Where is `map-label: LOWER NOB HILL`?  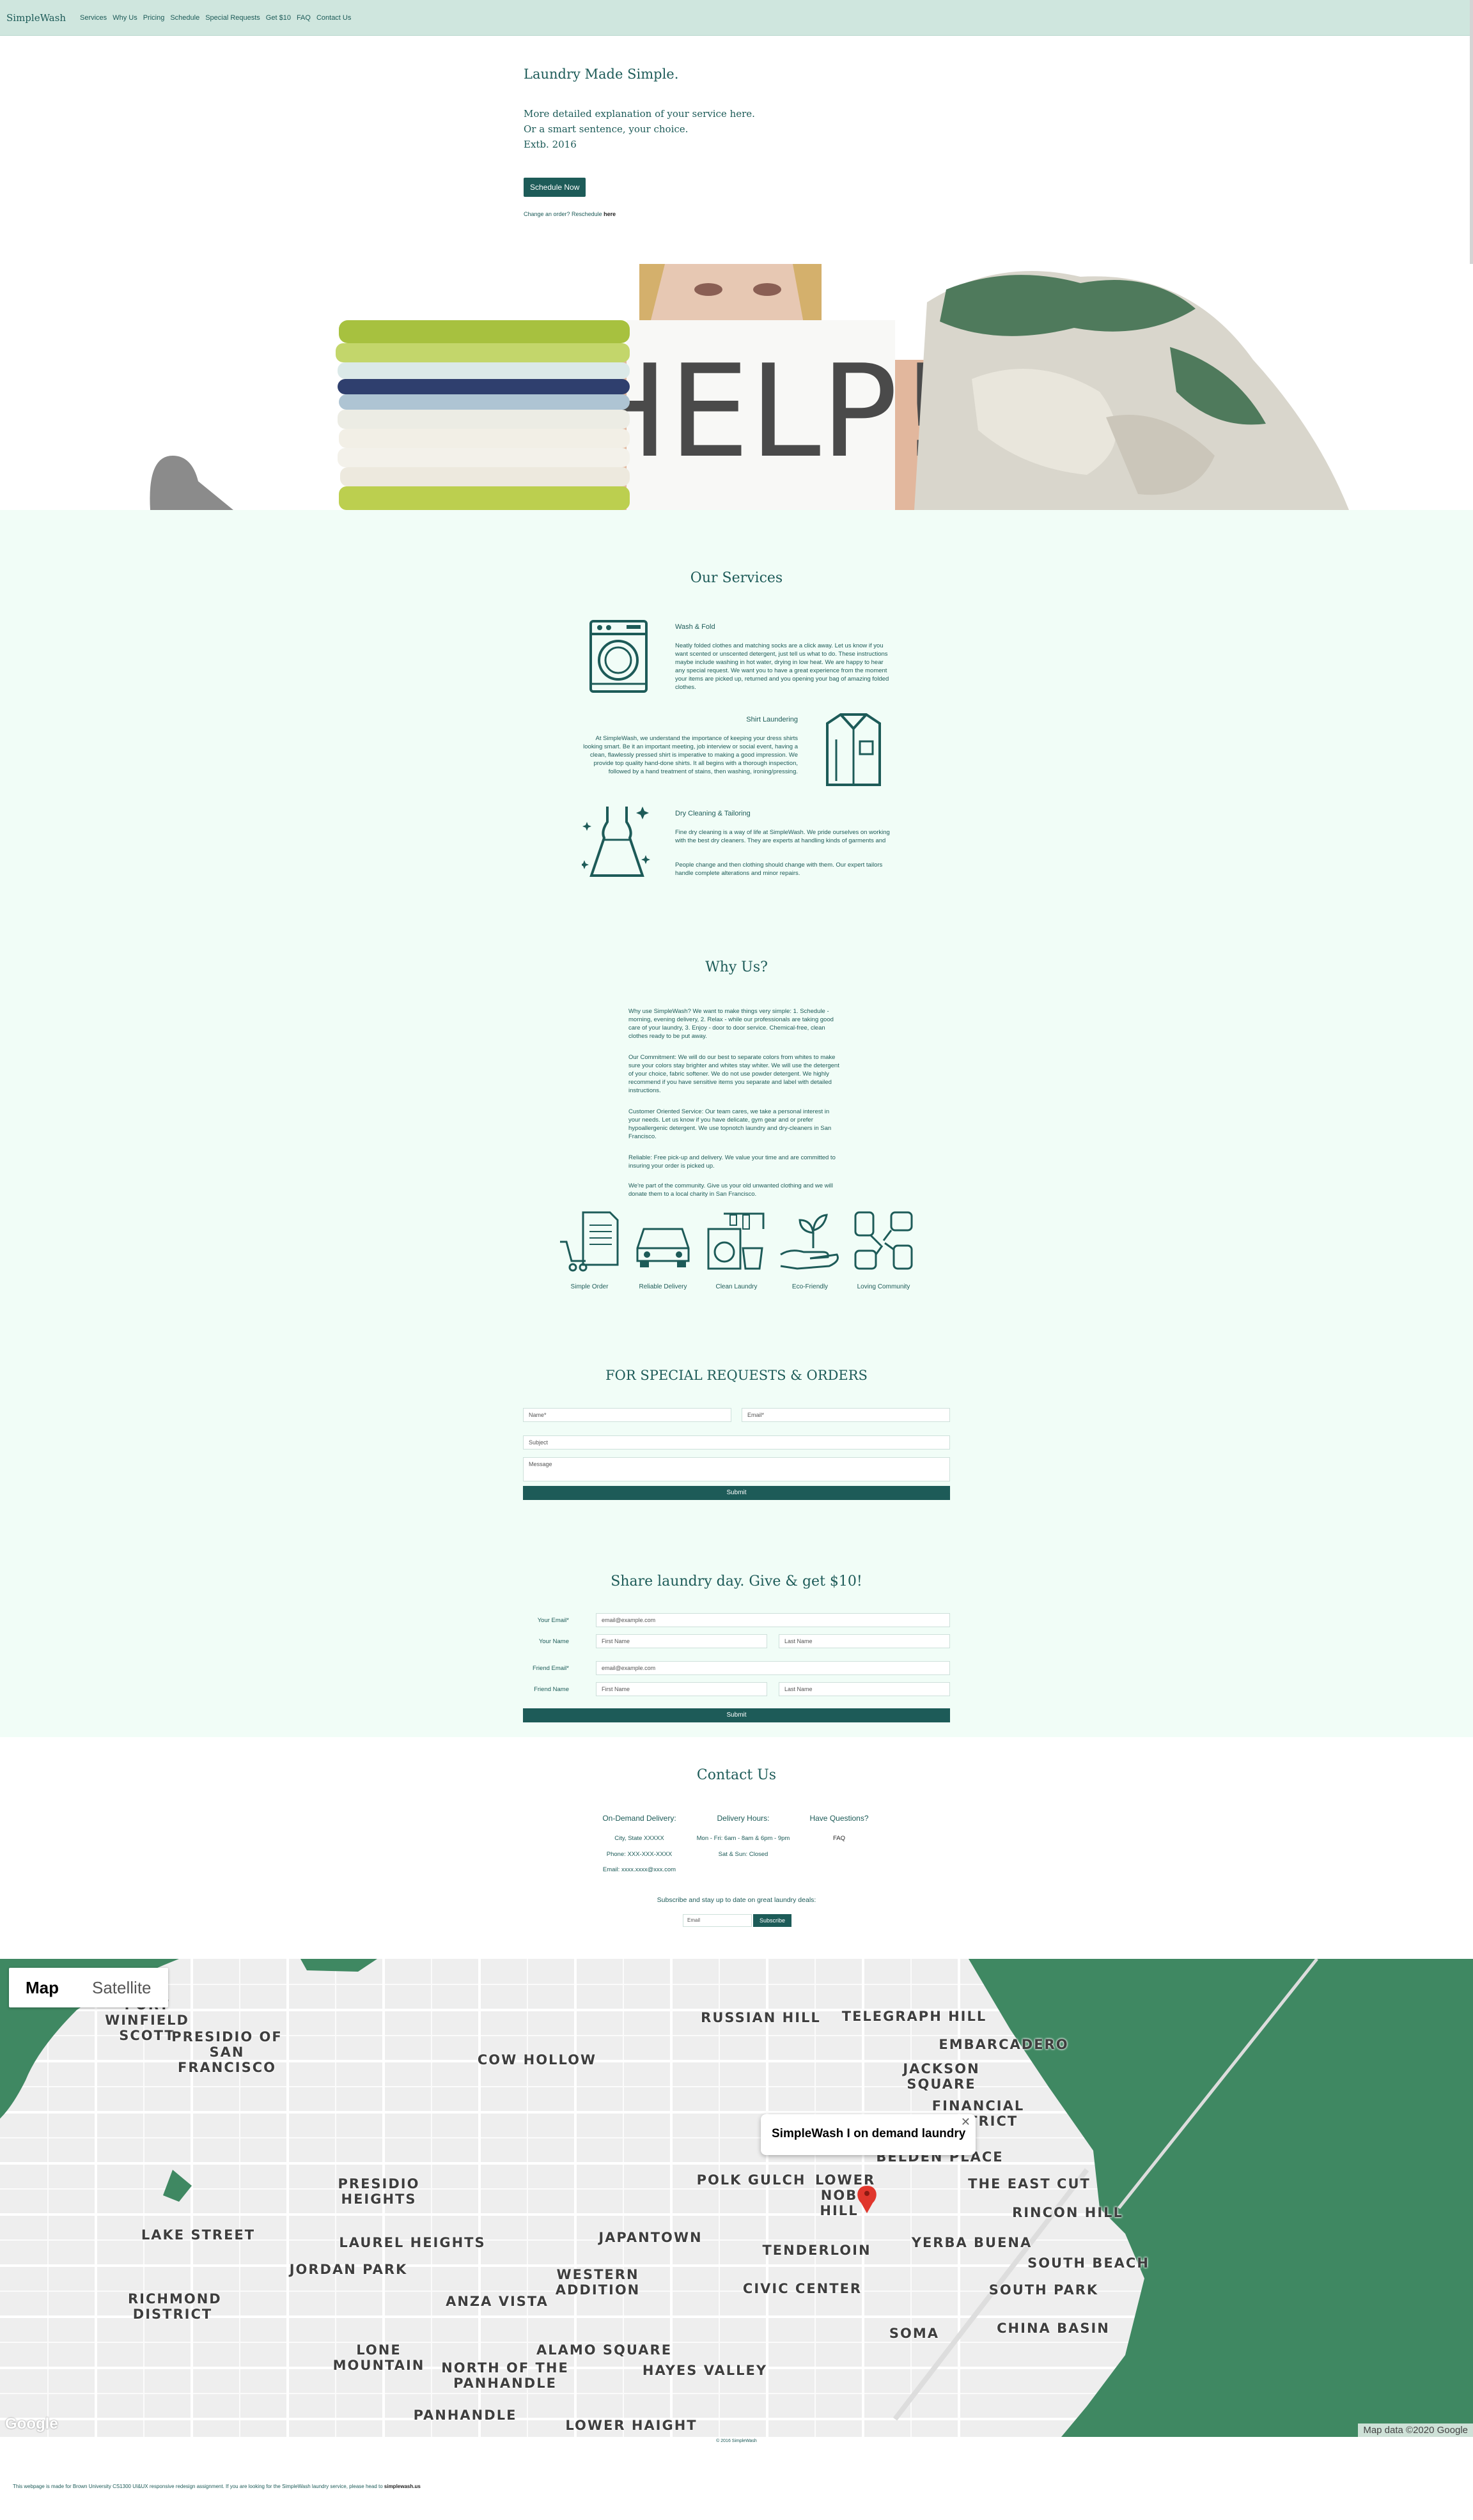
map-label: LOWER NOB HILL is located at coordinates (845, 2195).